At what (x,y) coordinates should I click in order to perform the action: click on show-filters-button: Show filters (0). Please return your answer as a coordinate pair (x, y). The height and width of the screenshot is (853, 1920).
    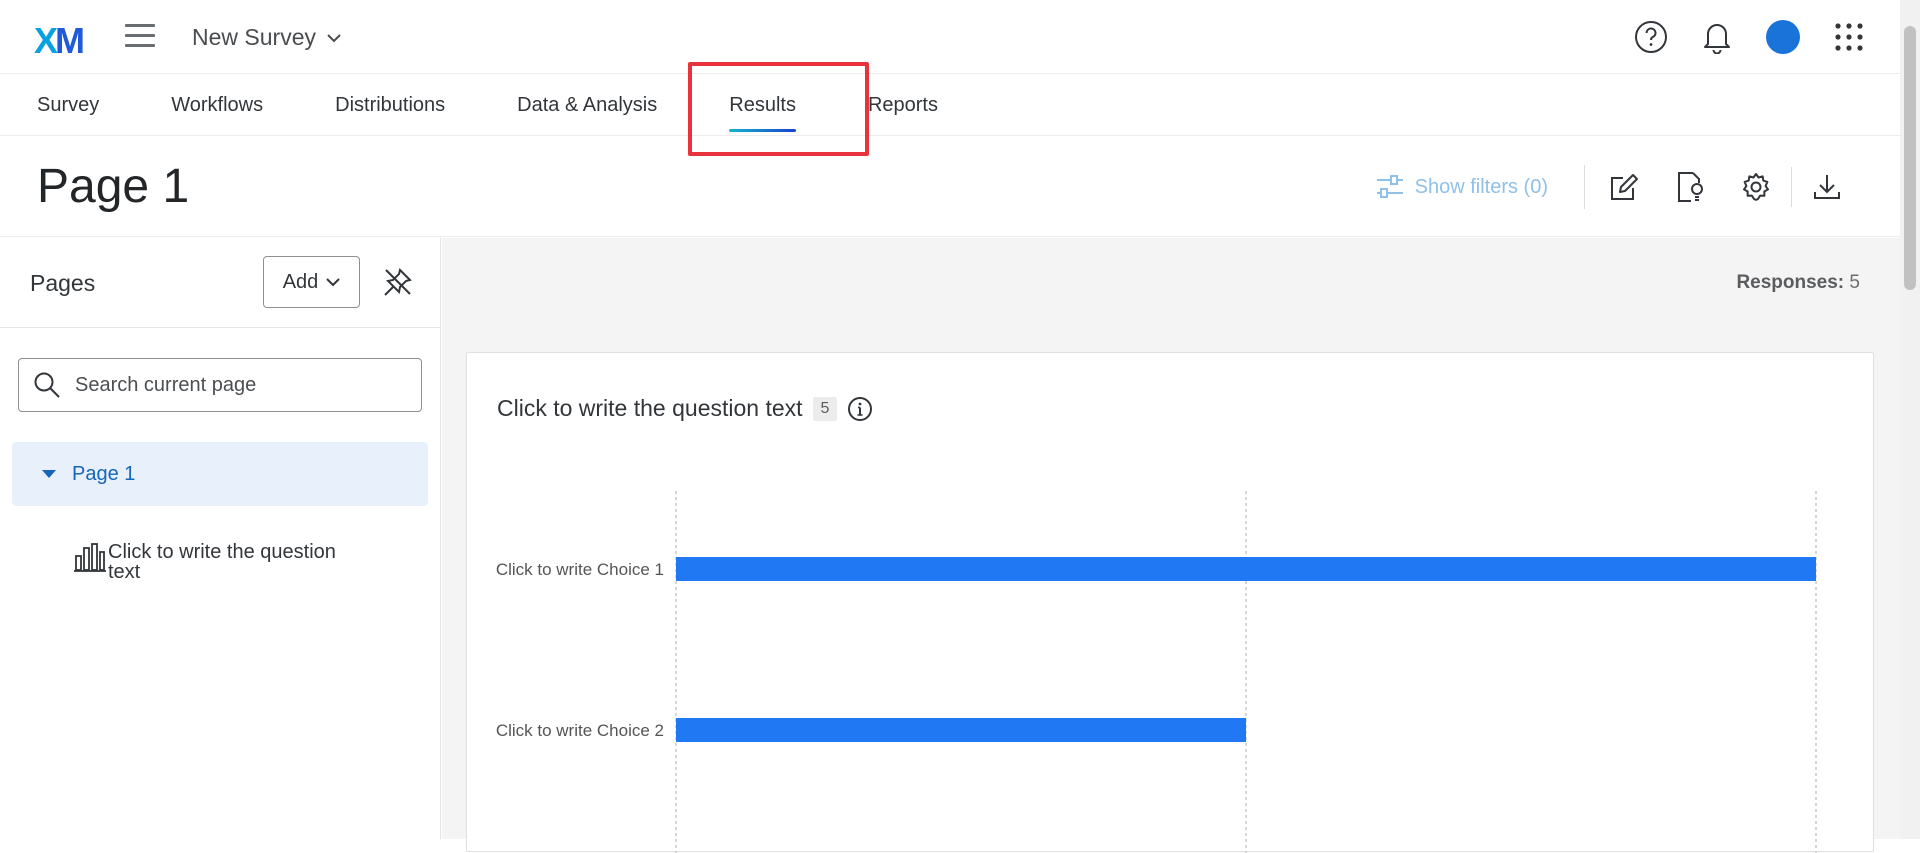
    Looking at the image, I should click on (1480, 187).